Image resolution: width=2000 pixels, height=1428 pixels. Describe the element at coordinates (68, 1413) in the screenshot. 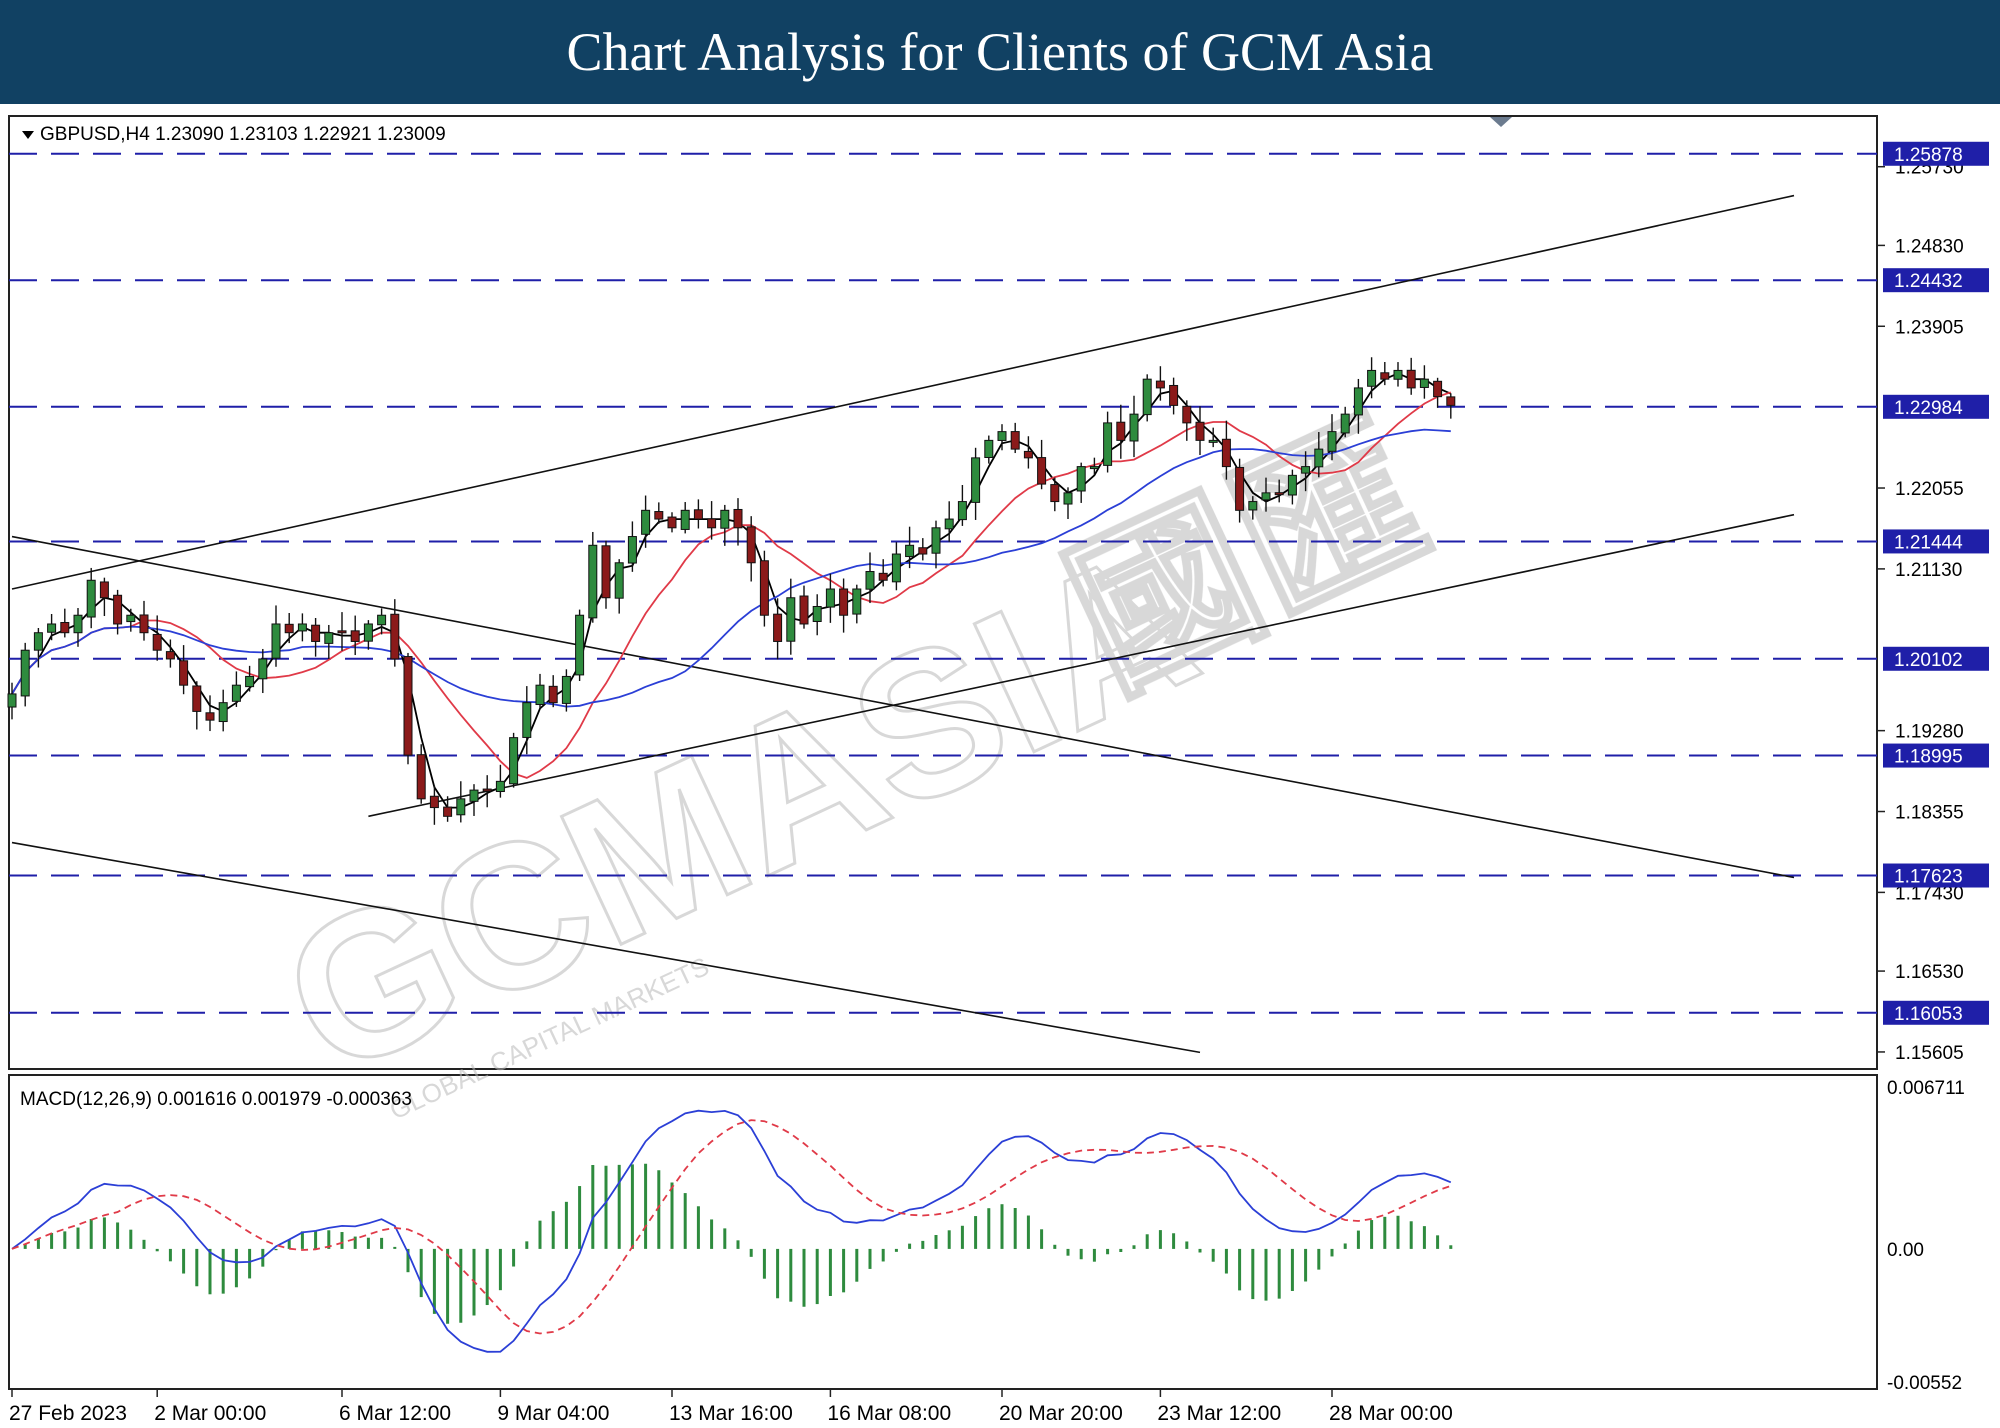

I see `x-tick-label: 27 Feb 2023` at that location.